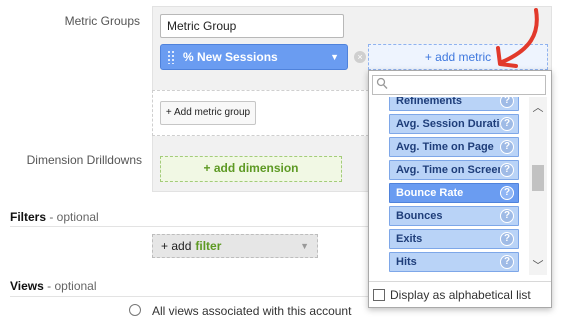 The width and height of the screenshot is (568, 334). Describe the element at coordinates (538, 107) in the screenshot. I see `chevron-up-icon: ︿` at that location.